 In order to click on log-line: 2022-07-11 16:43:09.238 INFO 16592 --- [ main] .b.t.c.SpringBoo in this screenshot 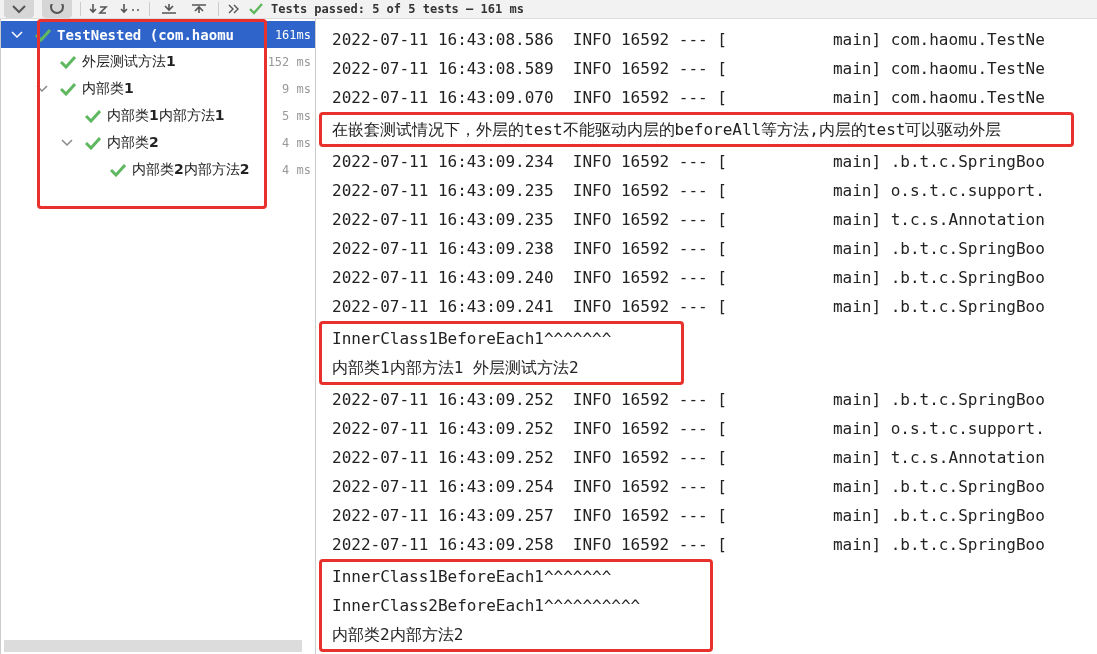, I will do `click(688, 249)`.